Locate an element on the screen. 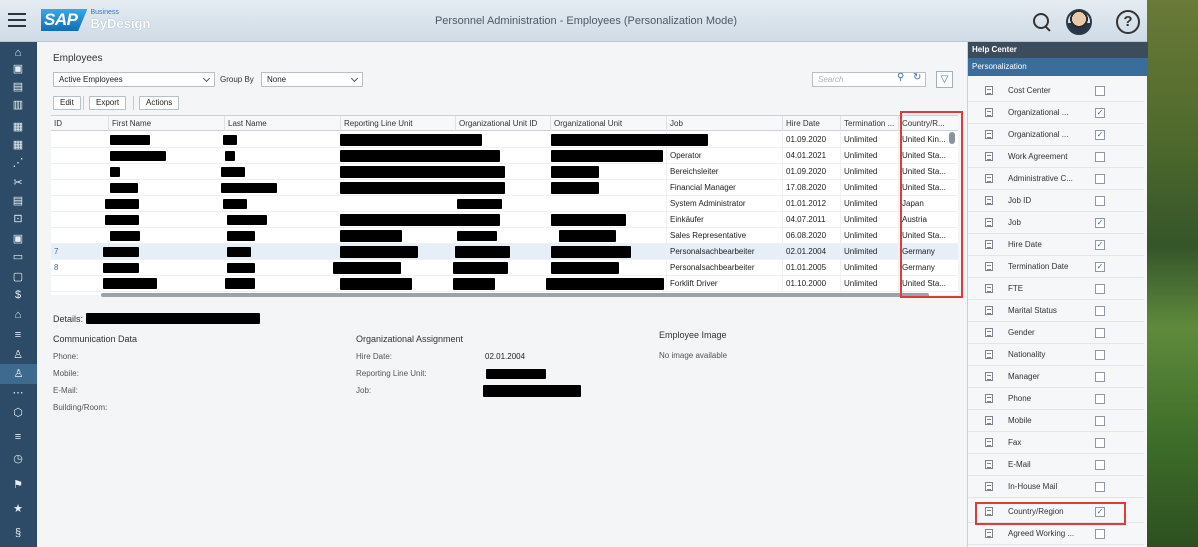 This screenshot has height=547, width=1198. tools-icon: ✂ is located at coordinates (18, 183).